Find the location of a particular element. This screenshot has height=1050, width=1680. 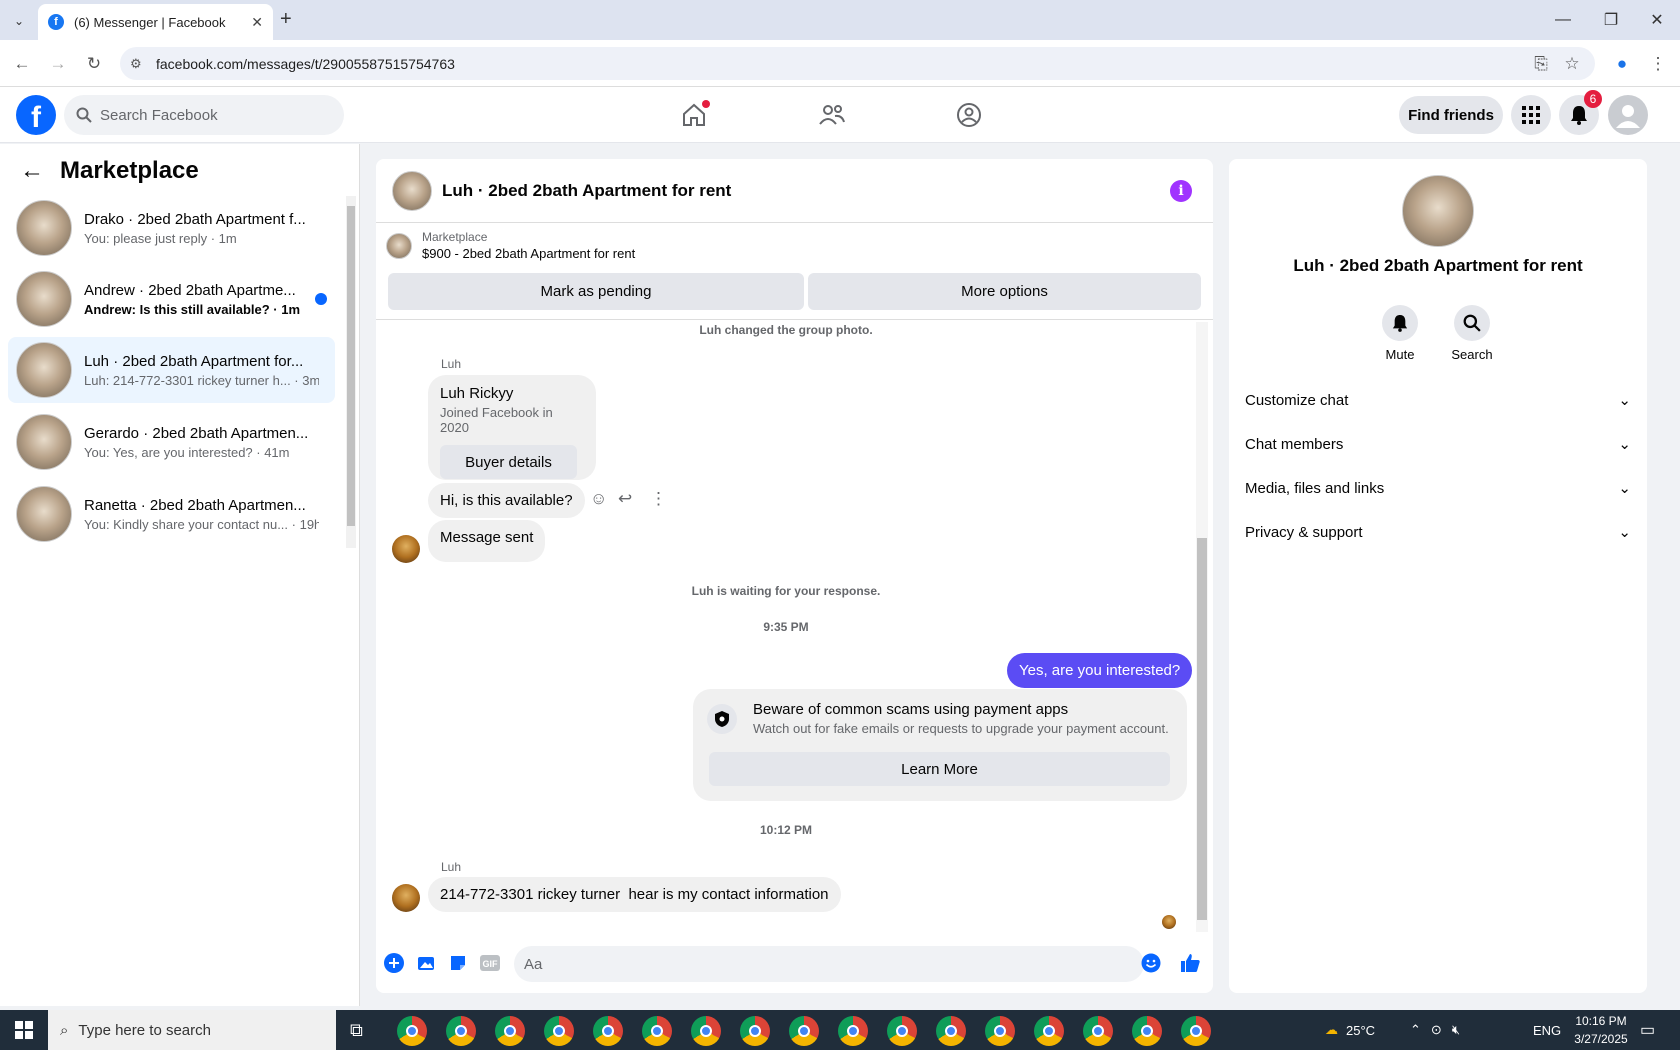

add-actions-icon is located at coordinates (394, 963).